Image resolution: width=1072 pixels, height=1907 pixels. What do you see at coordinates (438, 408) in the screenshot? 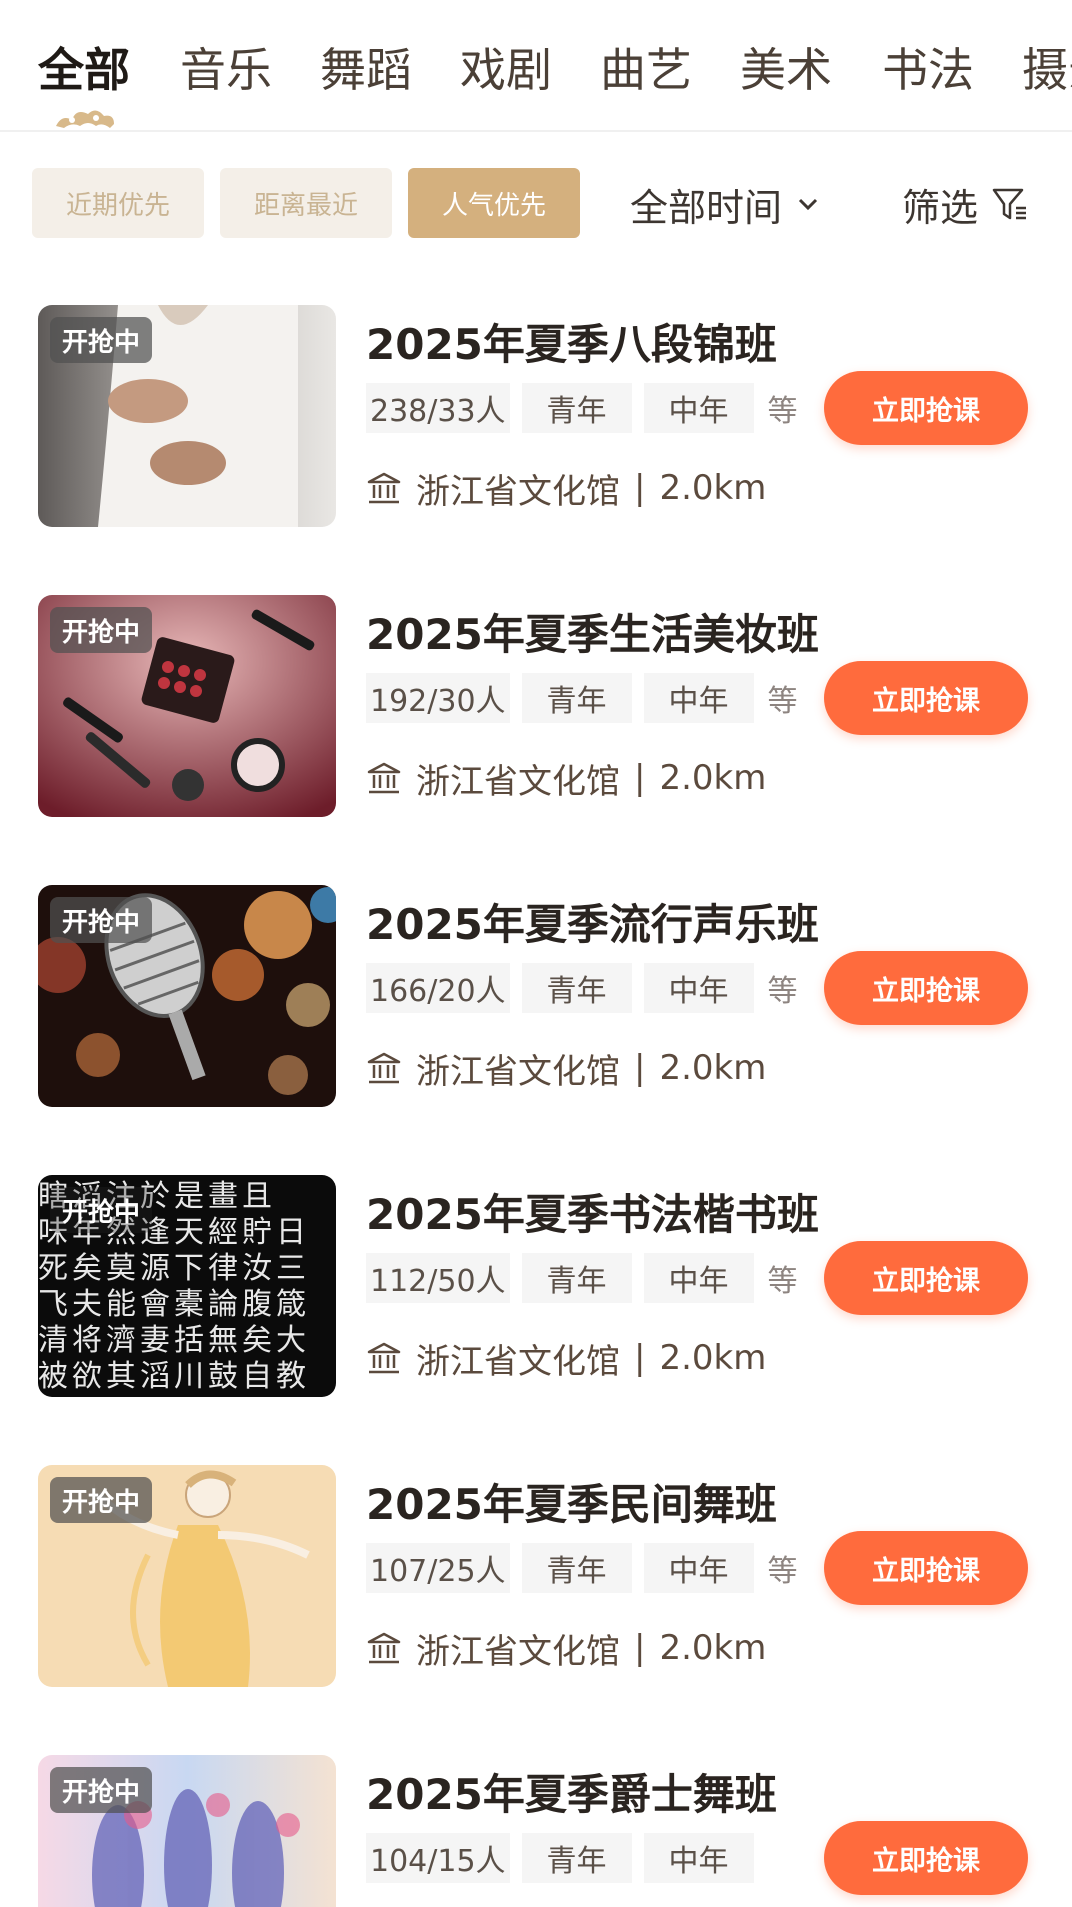
I see `enrollment-count: 238/33人` at bounding box center [438, 408].